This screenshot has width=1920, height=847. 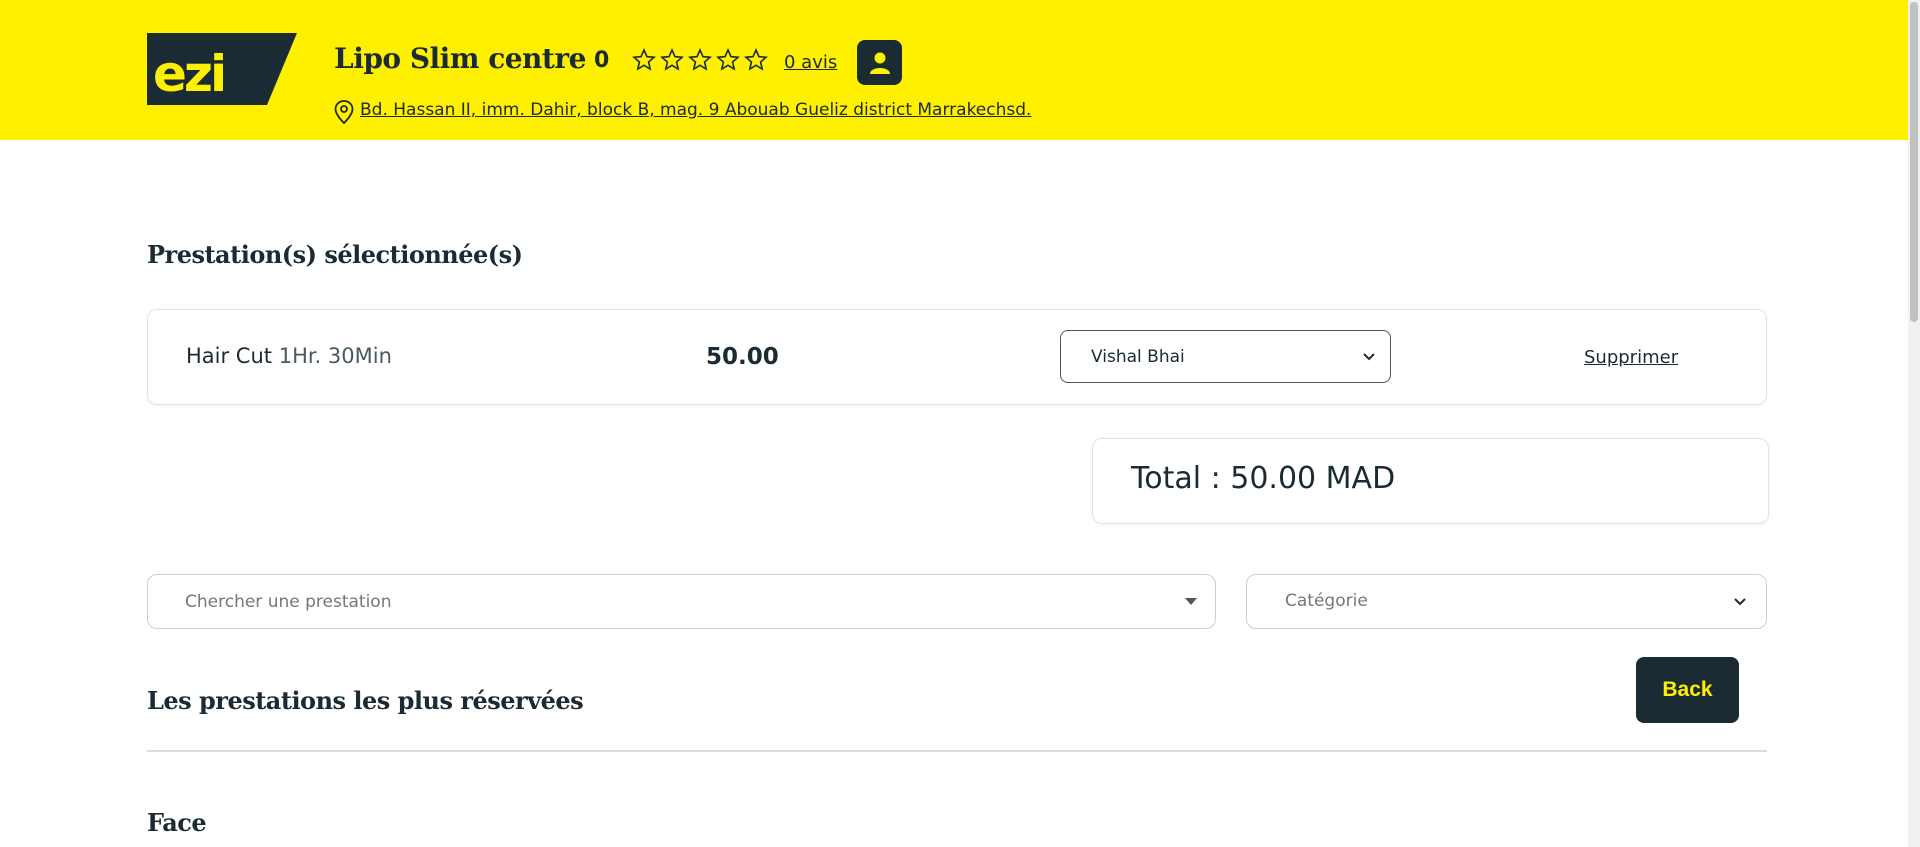 I want to click on service-price: 50.00, so click(x=742, y=357).